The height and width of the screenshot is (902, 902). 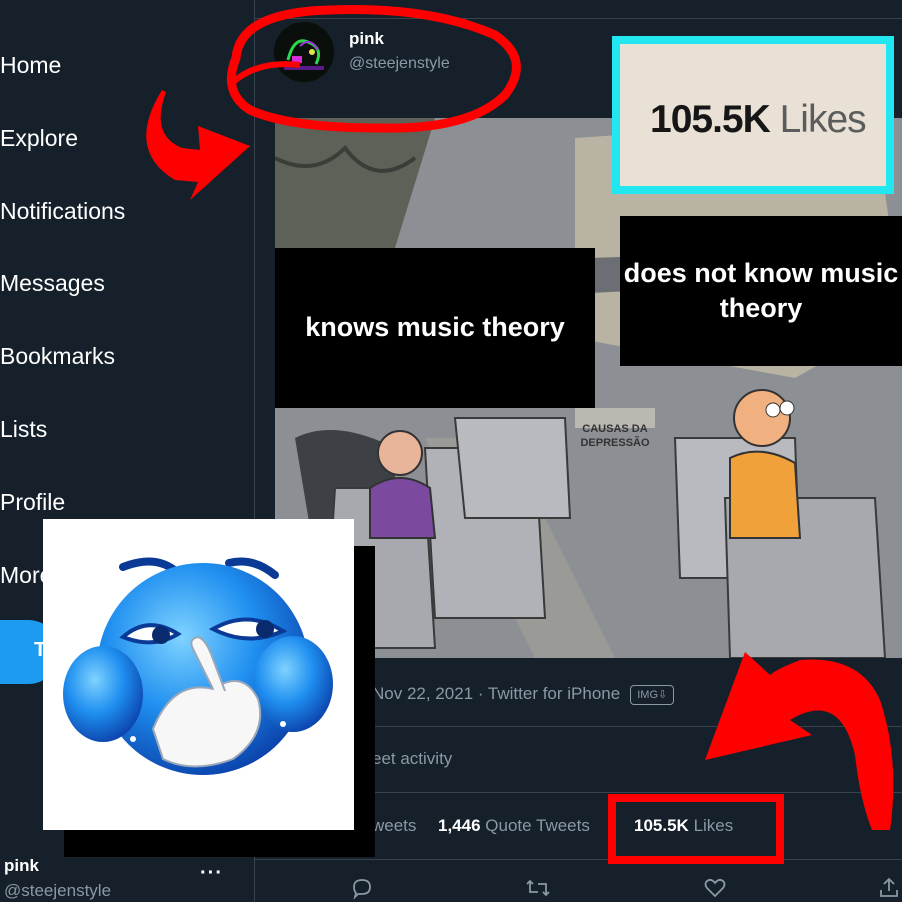 I want to click on quote-label: Quote Tweets, so click(x=537, y=825).